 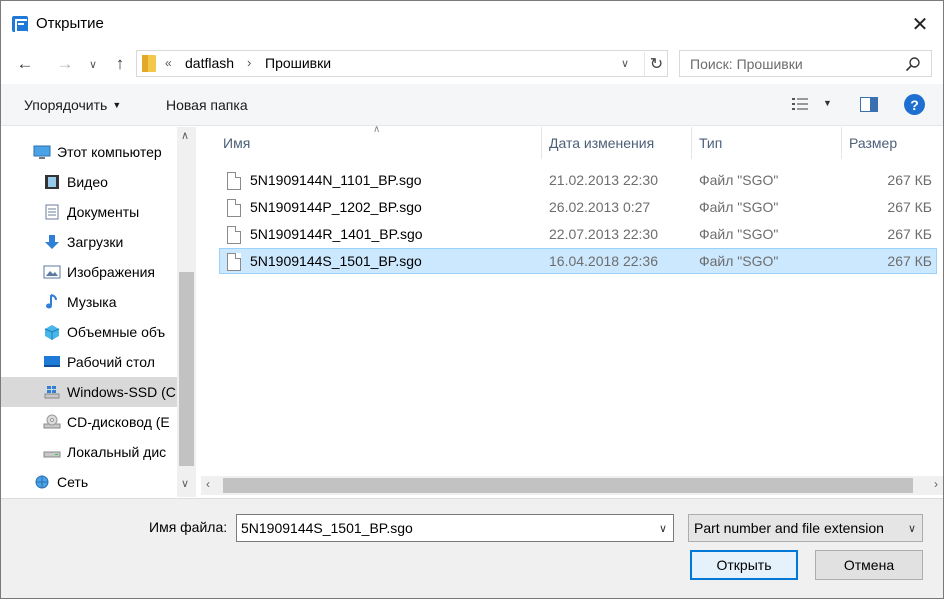 What do you see at coordinates (327, 528) in the screenshot?
I see `filename-value: 5N1909144S_1501_BP.sgo` at bounding box center [327, 528].